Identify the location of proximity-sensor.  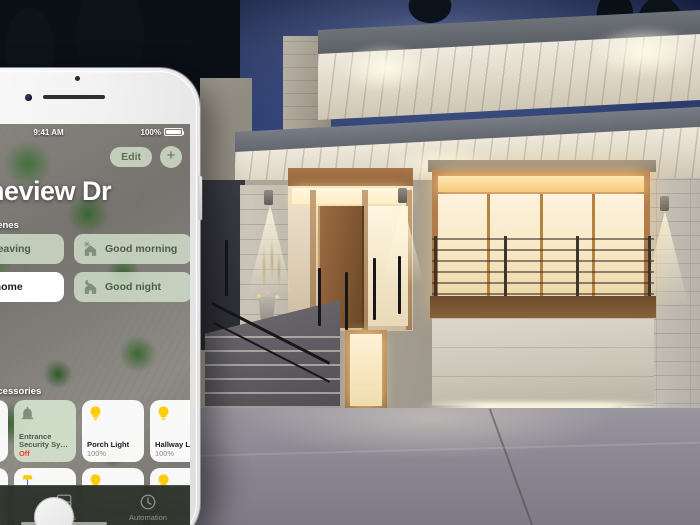
(77, 78).